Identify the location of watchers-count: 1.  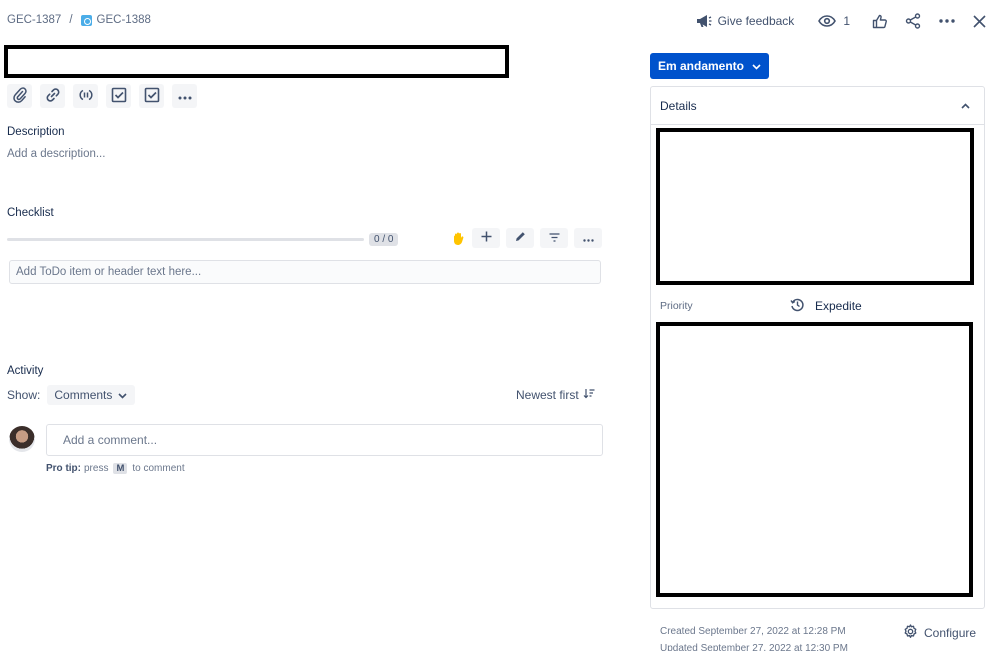
(846, 21).